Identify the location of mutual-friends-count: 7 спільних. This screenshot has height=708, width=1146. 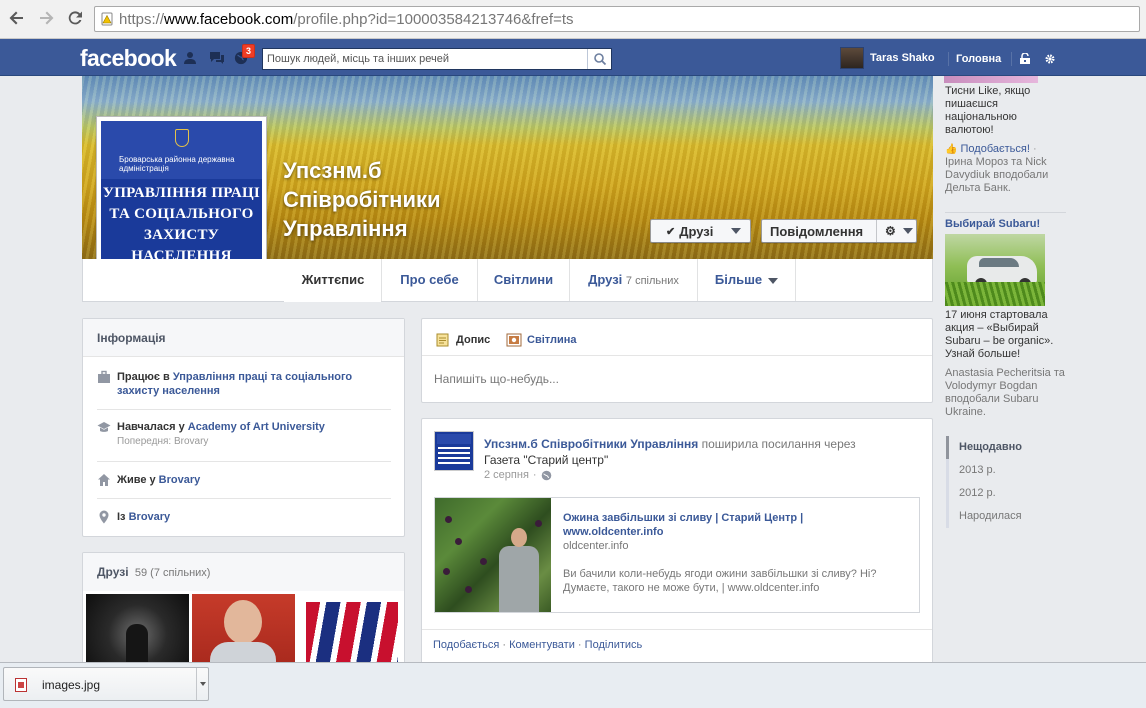
(652, 281).